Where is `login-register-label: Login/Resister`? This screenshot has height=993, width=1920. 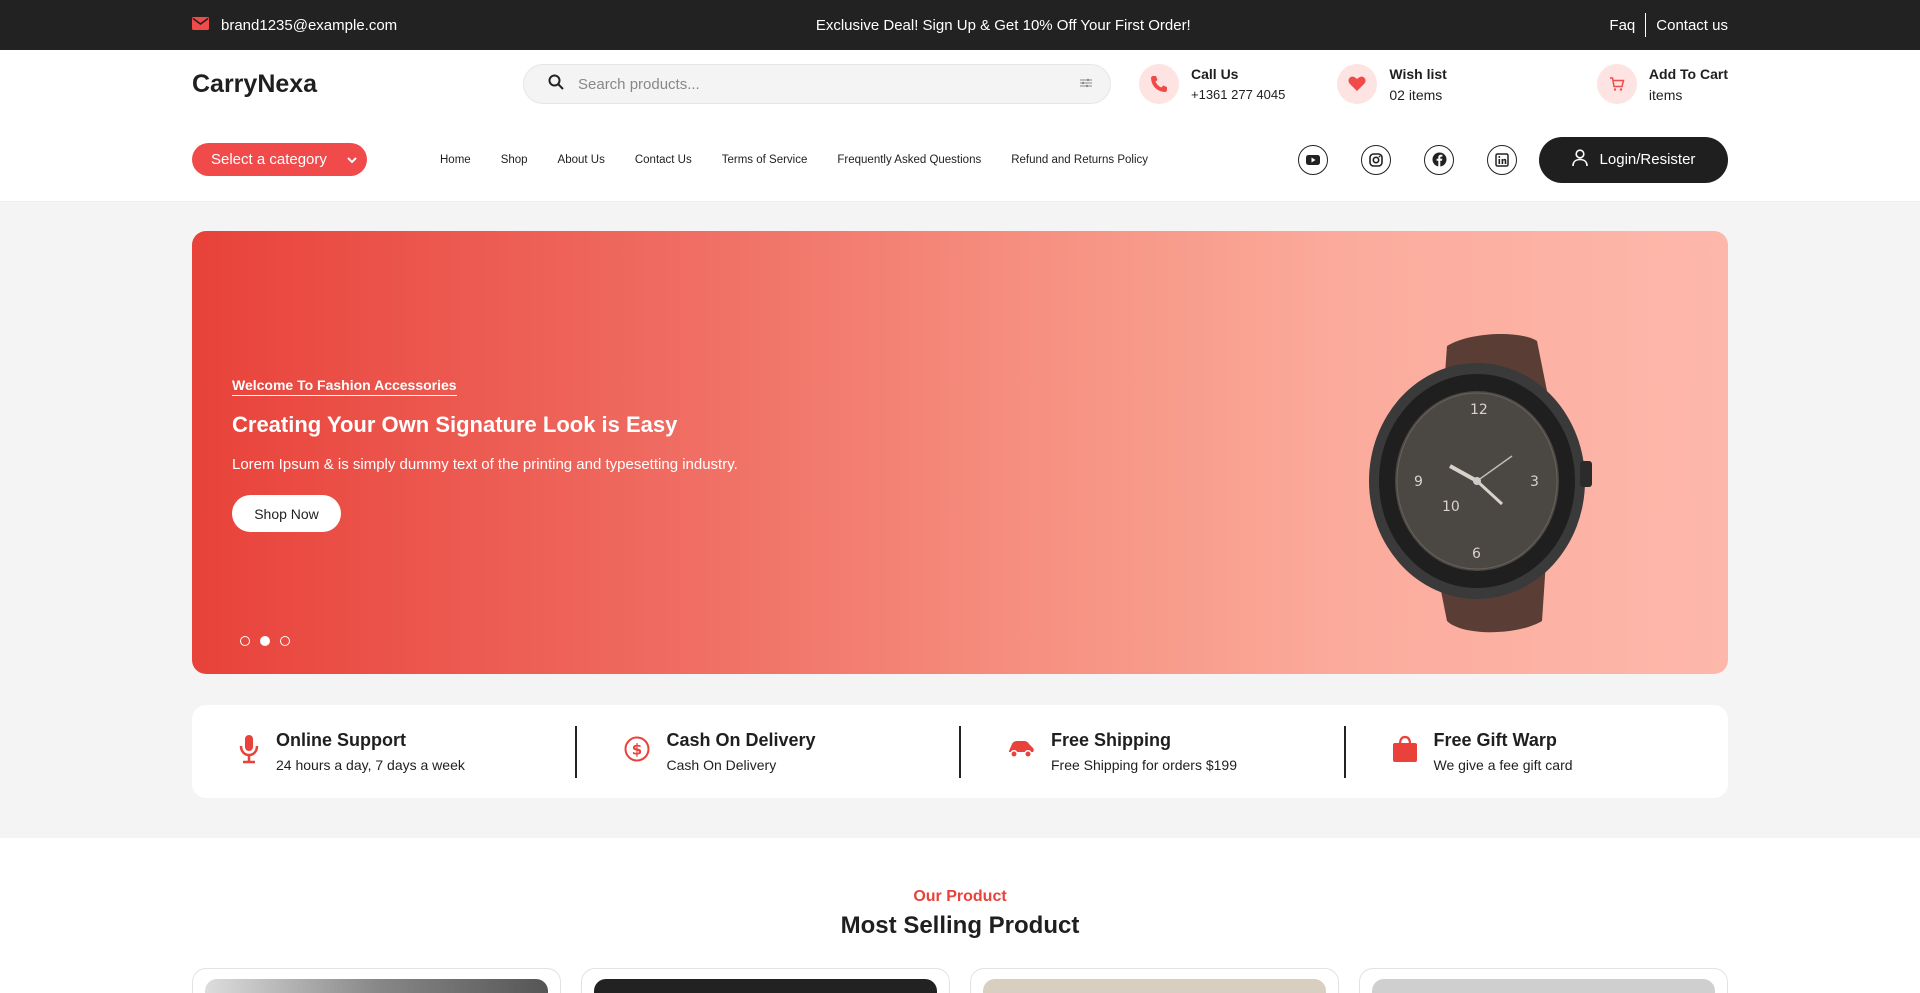
login-register-label: Login/Resister is located at coordinates (1647, 159).